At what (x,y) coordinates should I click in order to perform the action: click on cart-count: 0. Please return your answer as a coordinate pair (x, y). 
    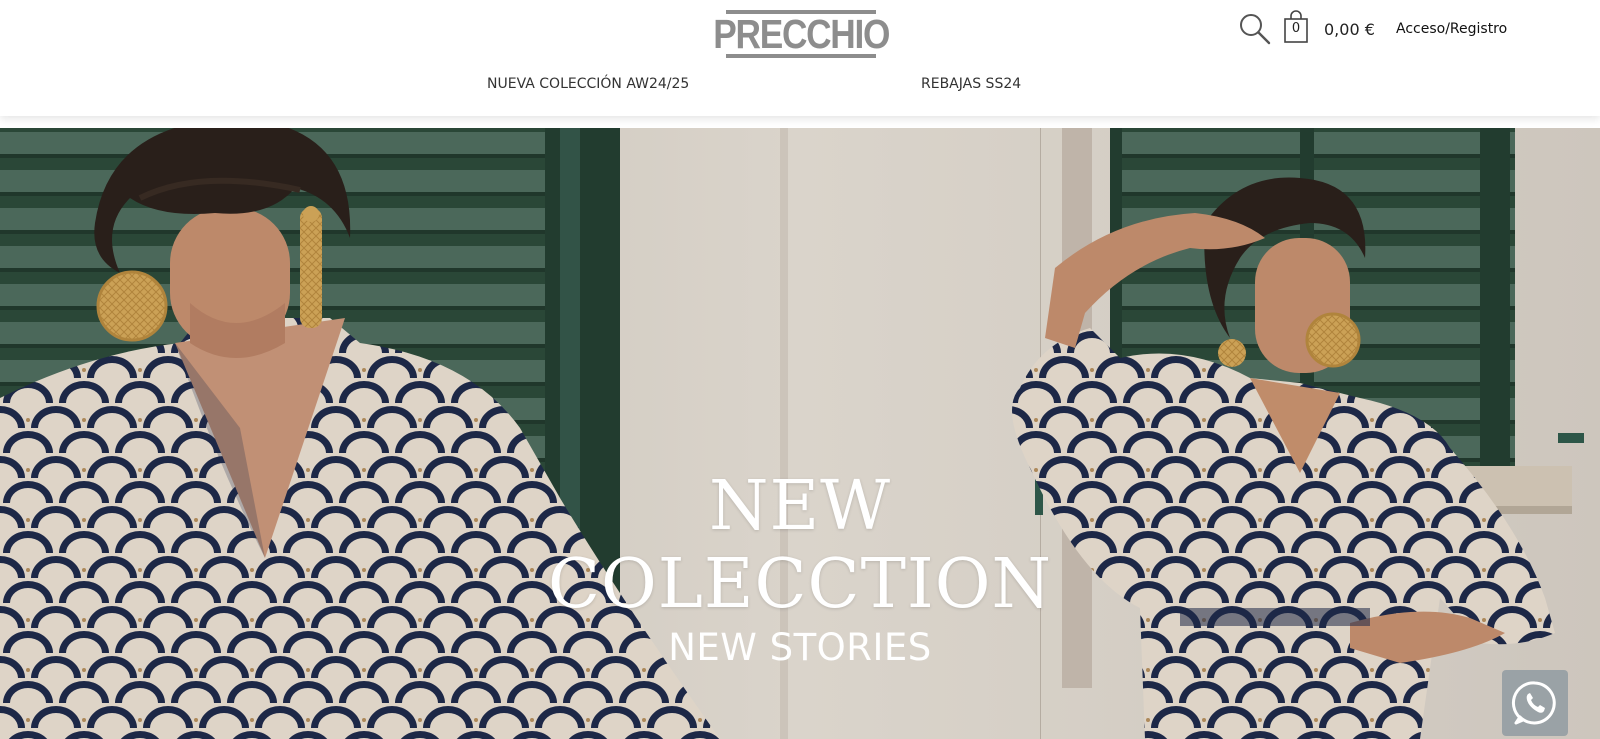
    Looking at the image, I should click on (1296, 28).